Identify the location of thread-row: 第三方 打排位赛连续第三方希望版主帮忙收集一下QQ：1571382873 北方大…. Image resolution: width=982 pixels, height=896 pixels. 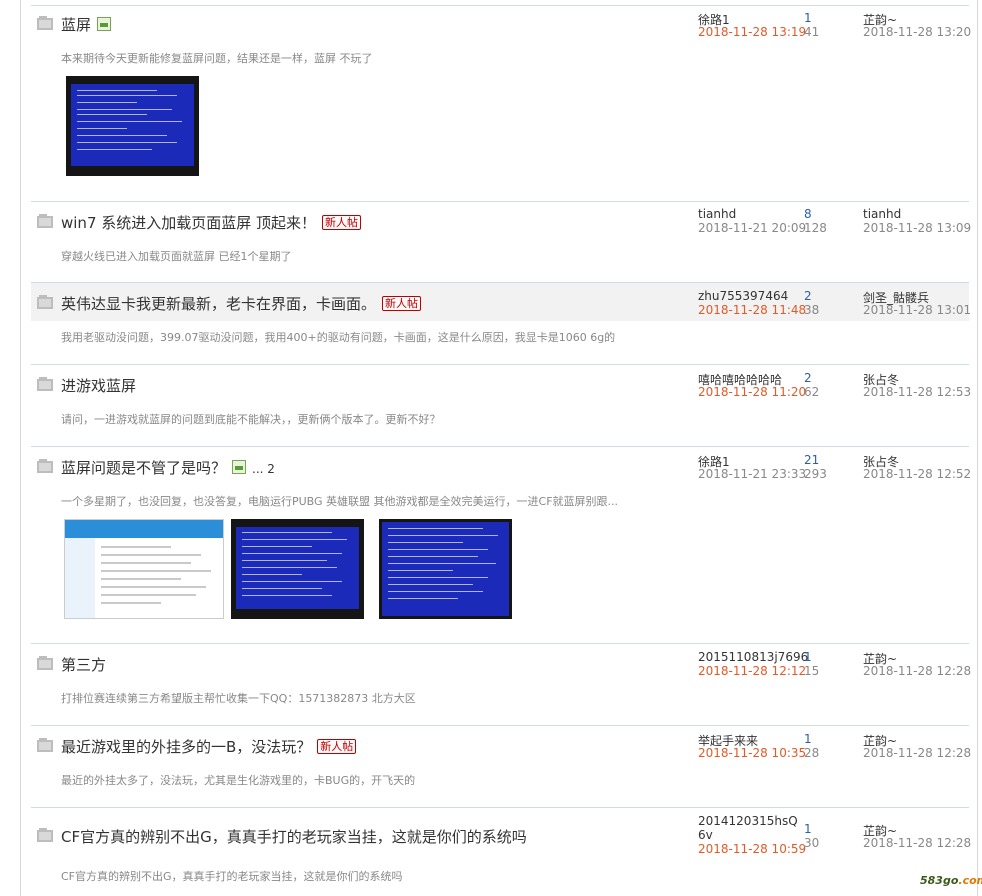
(501, 685).